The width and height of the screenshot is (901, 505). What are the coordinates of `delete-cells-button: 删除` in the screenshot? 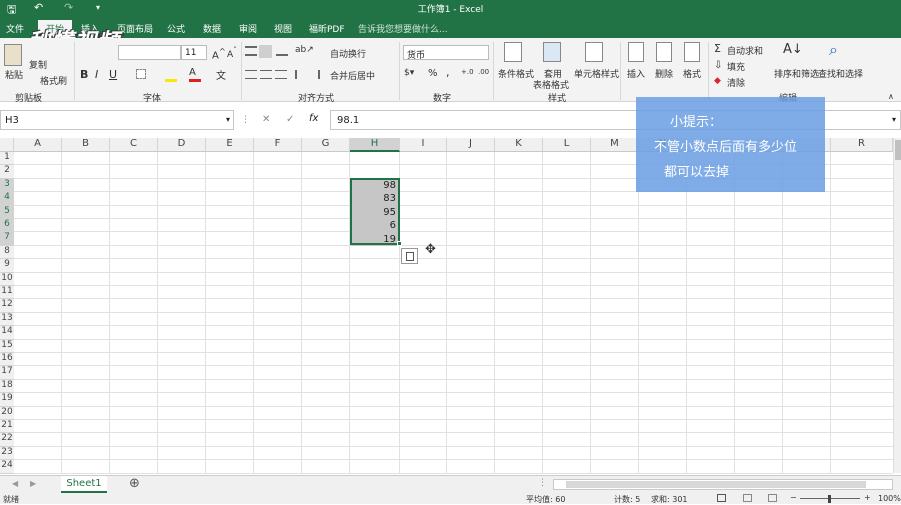 It's located at (664, 73).